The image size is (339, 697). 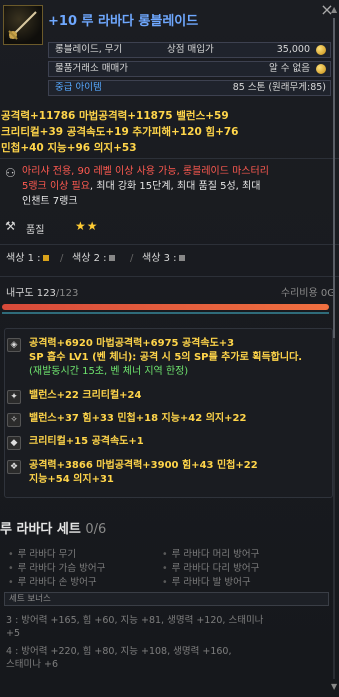 I want to click on grade-label: 중급 아이템, so click(x=78, y=87).